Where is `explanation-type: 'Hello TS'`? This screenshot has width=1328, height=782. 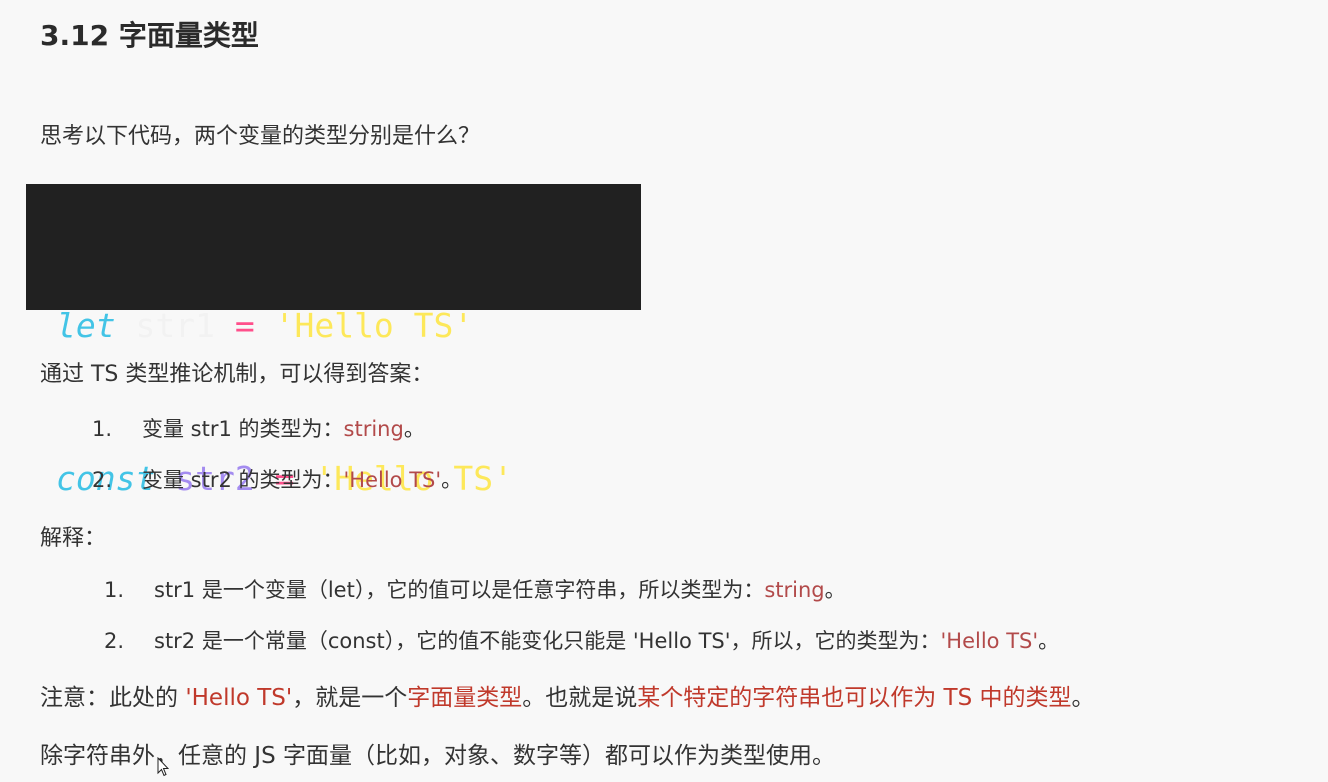 explanation-type: 'Hello TS' is located at coordinates (989, 641).